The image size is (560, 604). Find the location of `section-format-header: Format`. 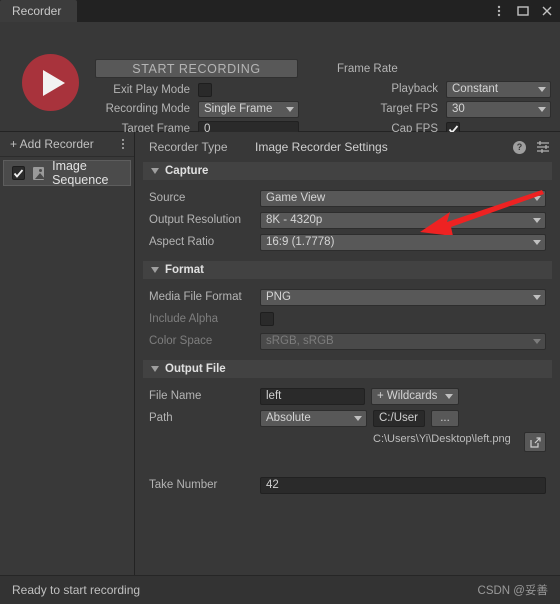

section-format-header: Format is located at coordinates (347, 270).